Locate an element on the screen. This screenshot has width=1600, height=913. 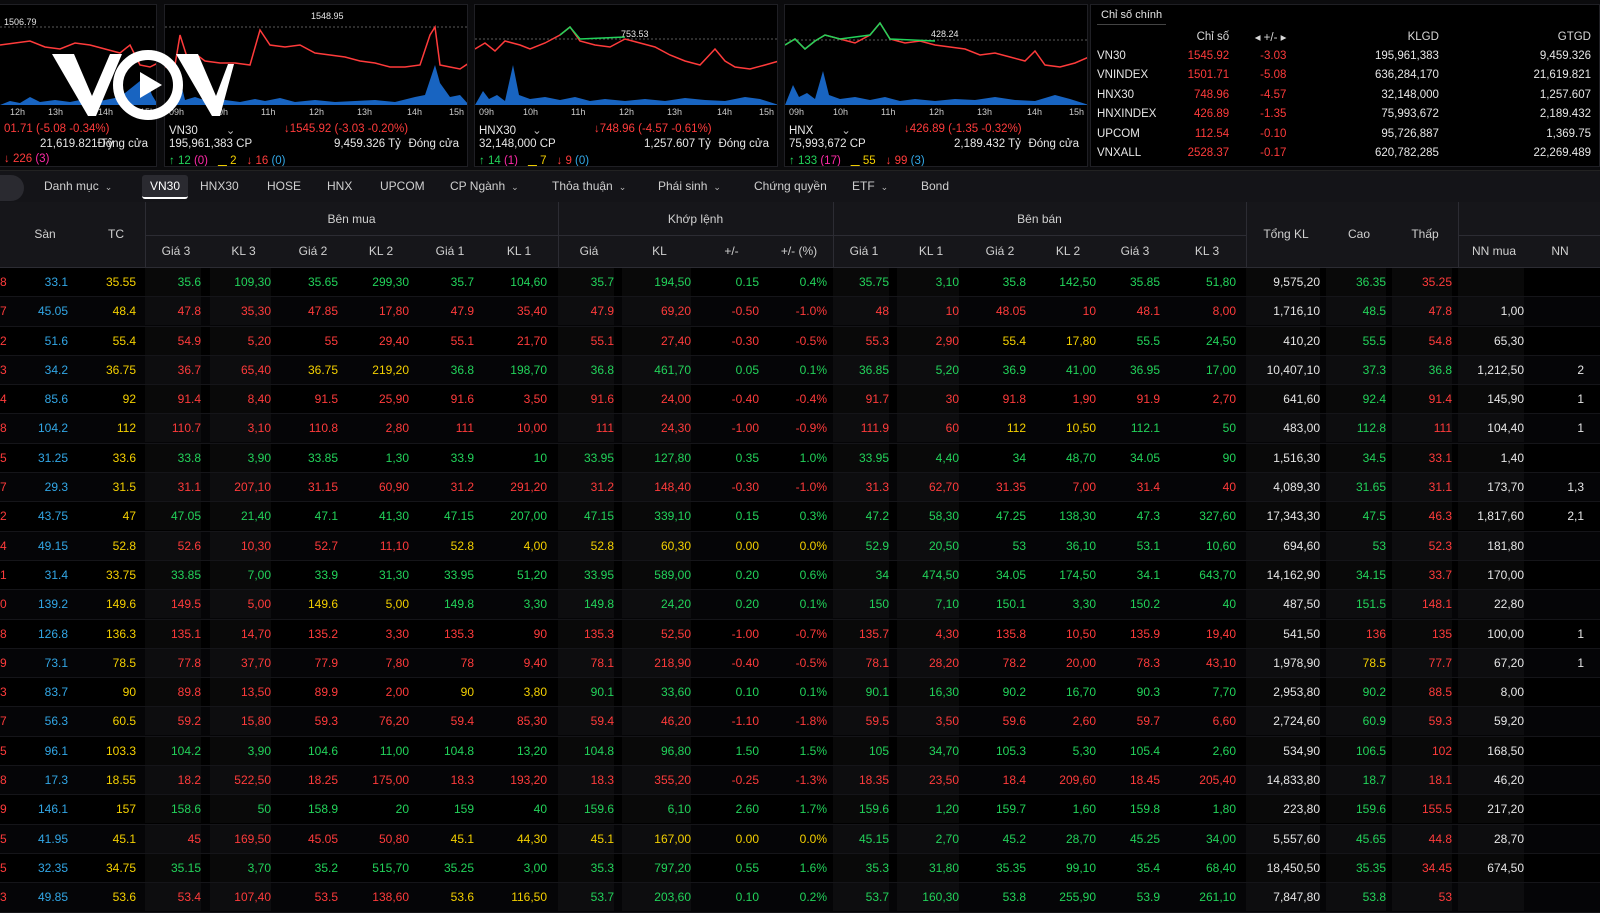
tab-main-indices: Chỉ số chính is located at coordinates (1132, 17).